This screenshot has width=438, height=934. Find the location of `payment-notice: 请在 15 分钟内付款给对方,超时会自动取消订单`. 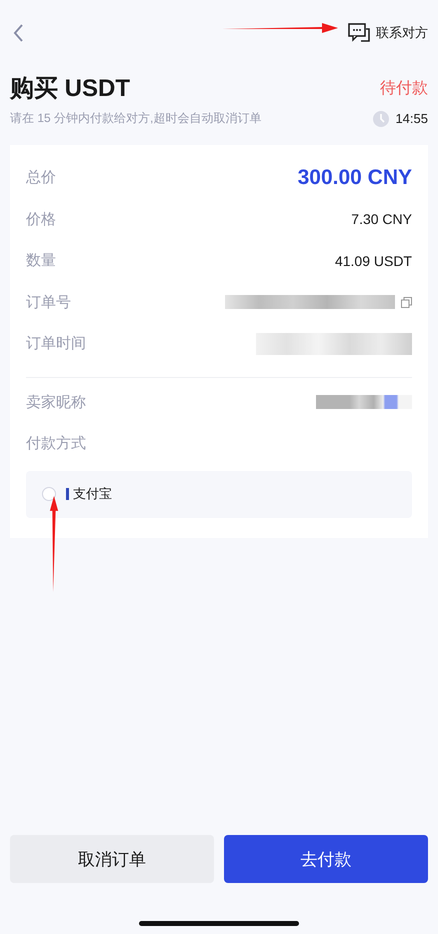

payment-notice: 请在 15 分钟内付款给对方,超时会自动取消订单 is located at coordinates (136, 118).